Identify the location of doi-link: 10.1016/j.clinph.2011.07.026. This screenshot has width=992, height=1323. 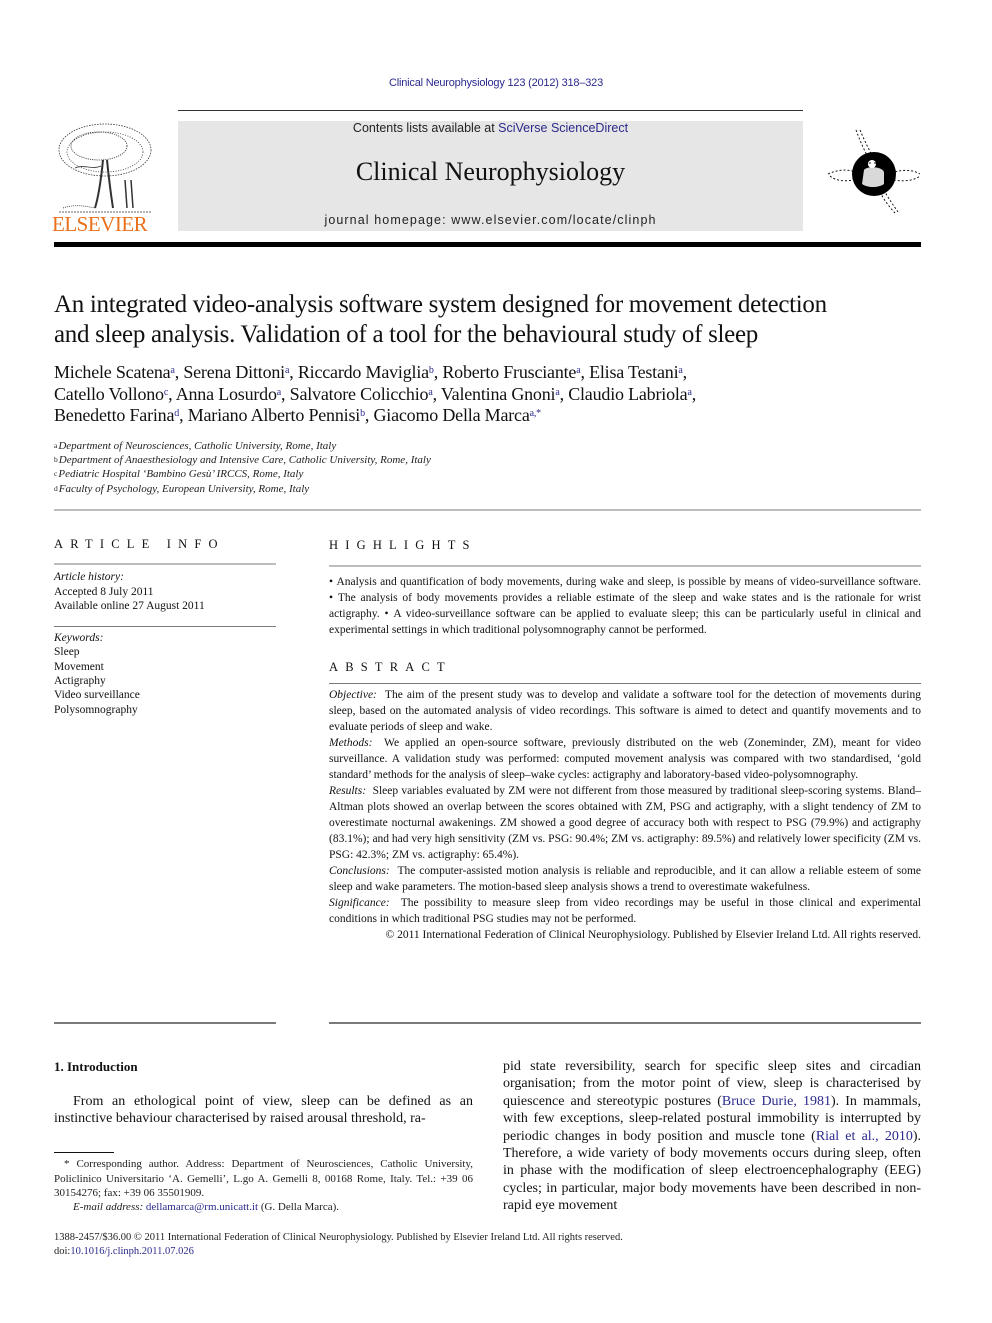
(132, 1251).